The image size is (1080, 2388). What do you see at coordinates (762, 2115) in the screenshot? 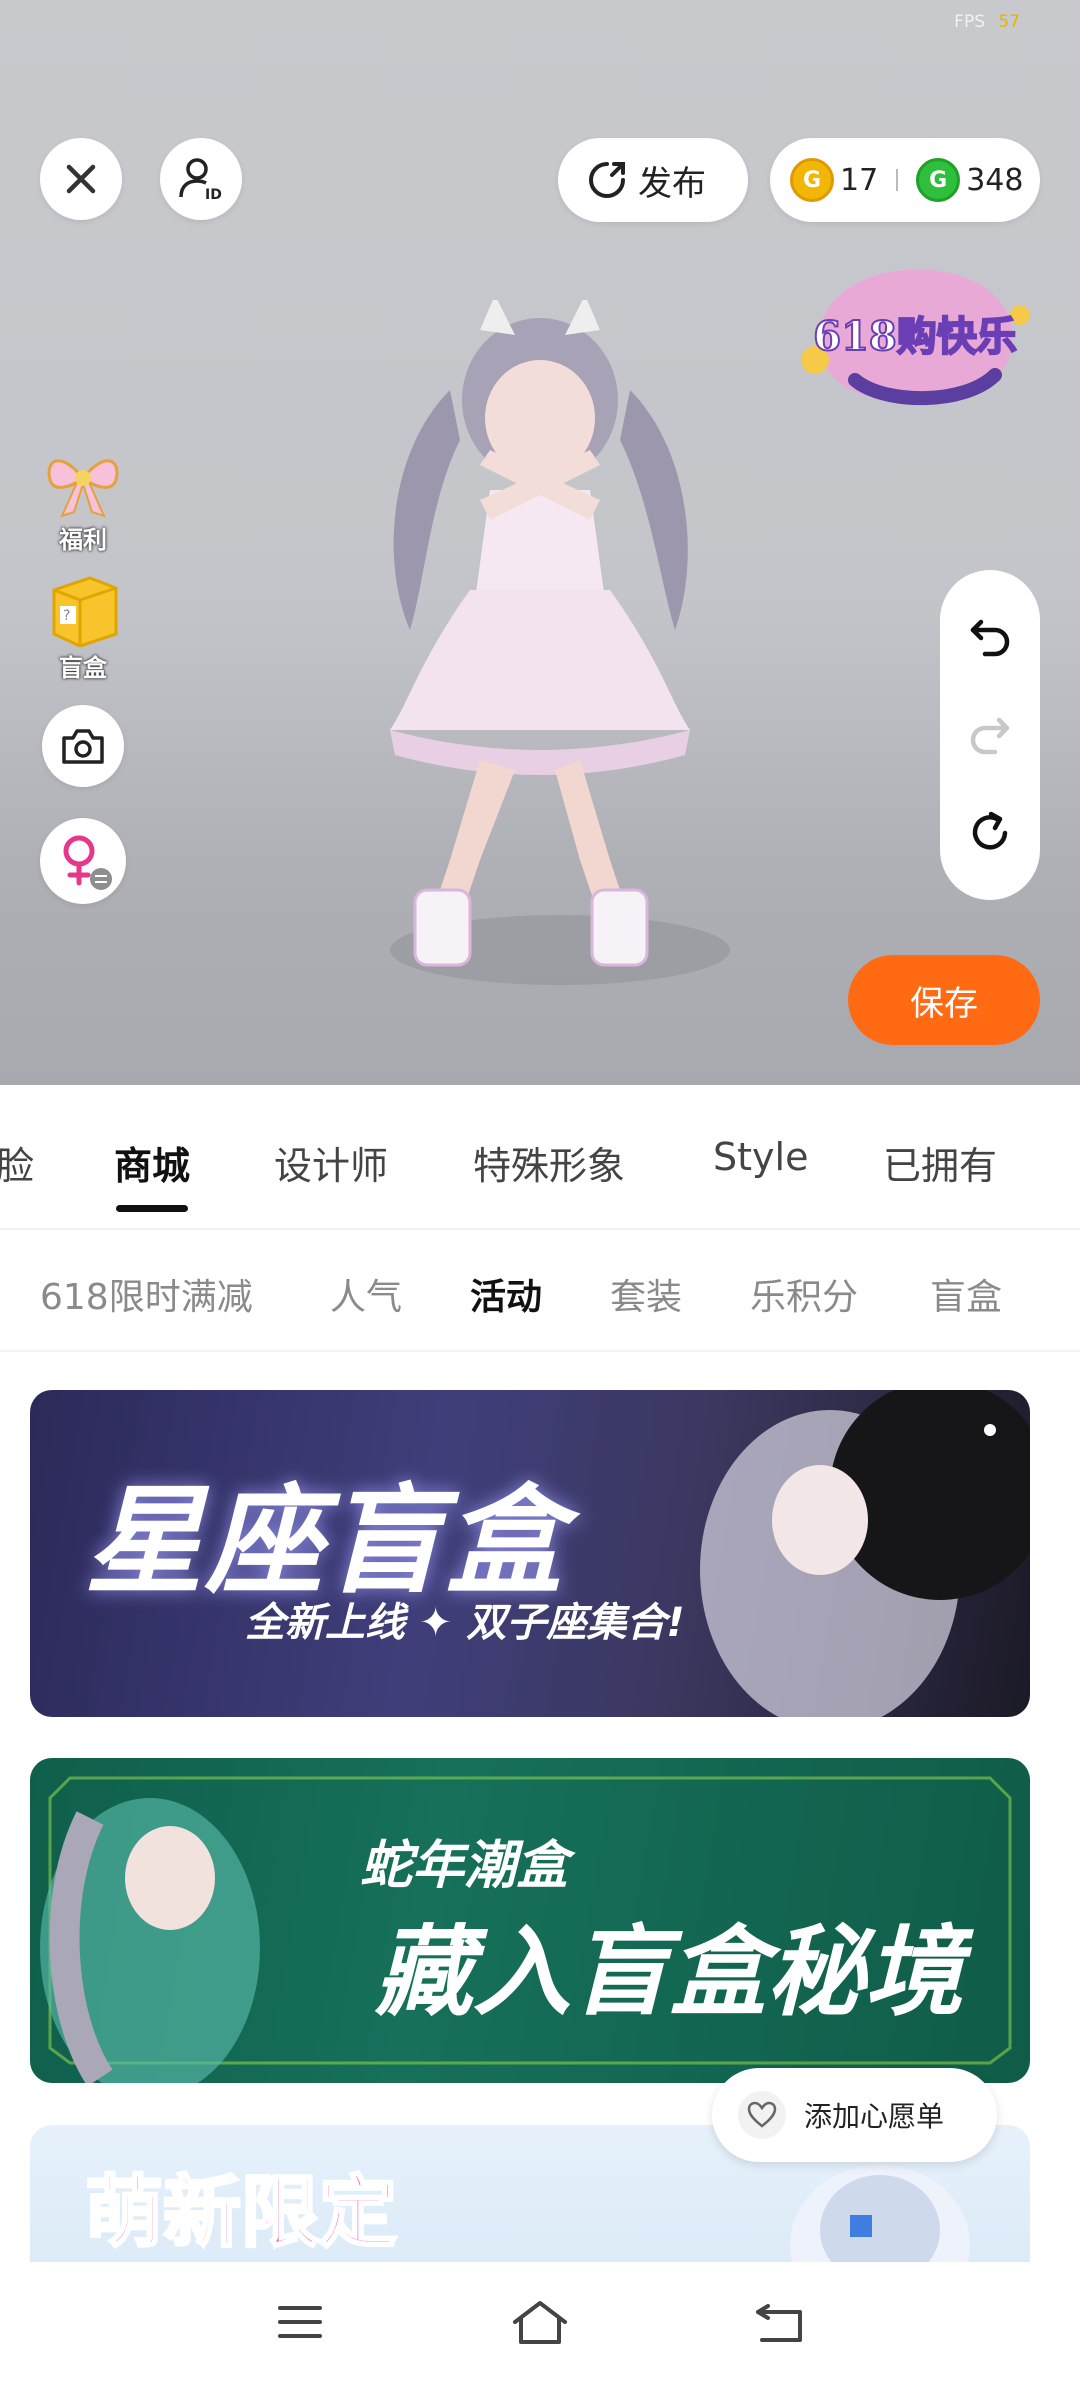
I see `heart-icon` at bounding box center [762, 2115].